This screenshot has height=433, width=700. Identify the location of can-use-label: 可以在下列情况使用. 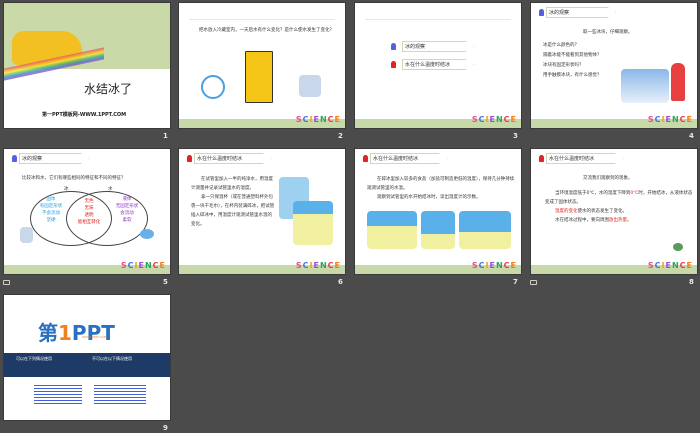
(34, 358).